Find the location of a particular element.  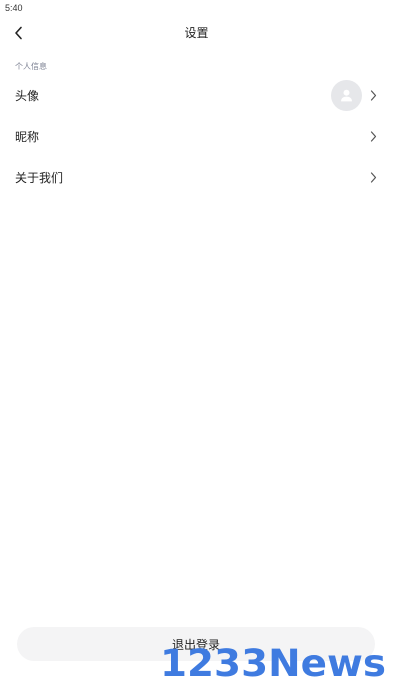

navigation-bar: 设置 is located at coordinates (196, 33).